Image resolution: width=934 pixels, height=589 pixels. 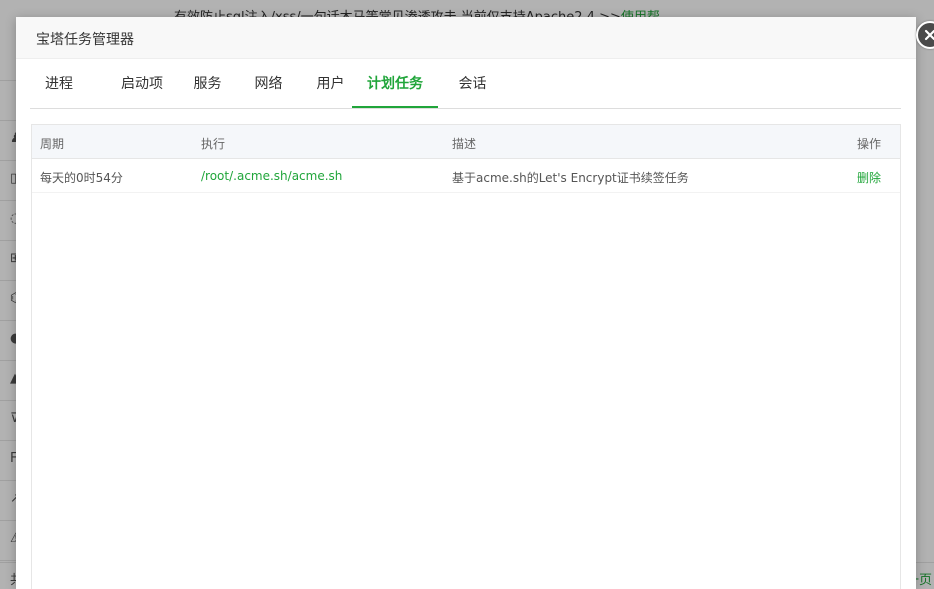 I want to click on cell-description: 基于acme.sh的Let's Encrypt证书续签任务, so click(x=570, y=178).